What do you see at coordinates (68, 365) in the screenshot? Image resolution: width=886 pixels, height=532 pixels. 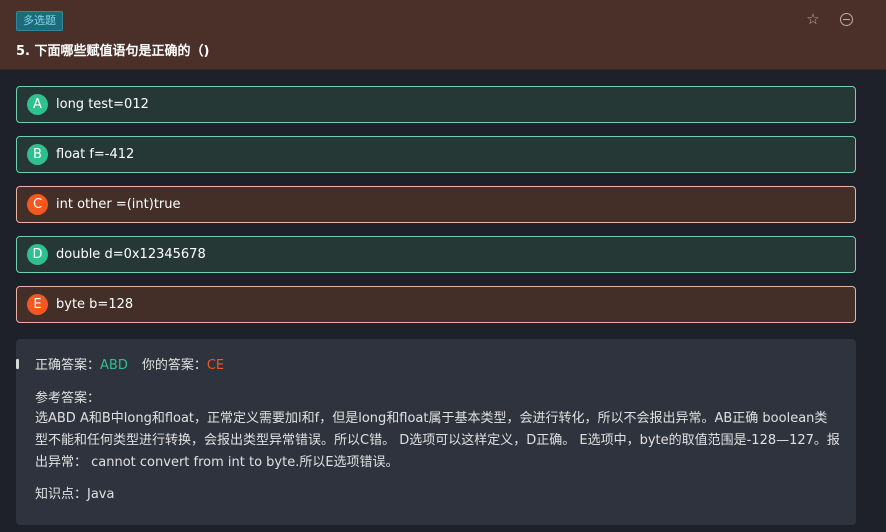 I see `correct-answer-label: 正确答案：` at bounding box center [68, 365].